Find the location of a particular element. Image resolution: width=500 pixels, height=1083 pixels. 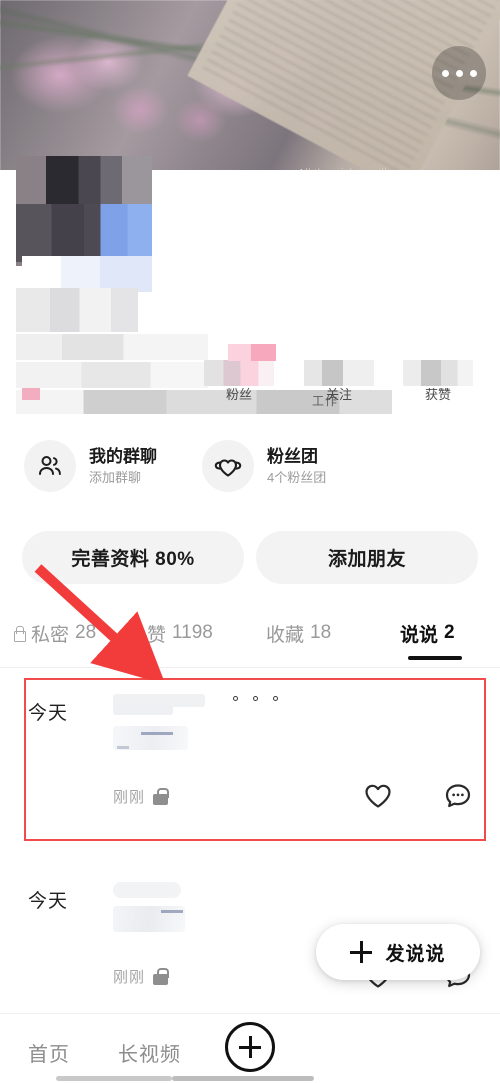

stat-following: 关注 is located at coordinates (339, 380).